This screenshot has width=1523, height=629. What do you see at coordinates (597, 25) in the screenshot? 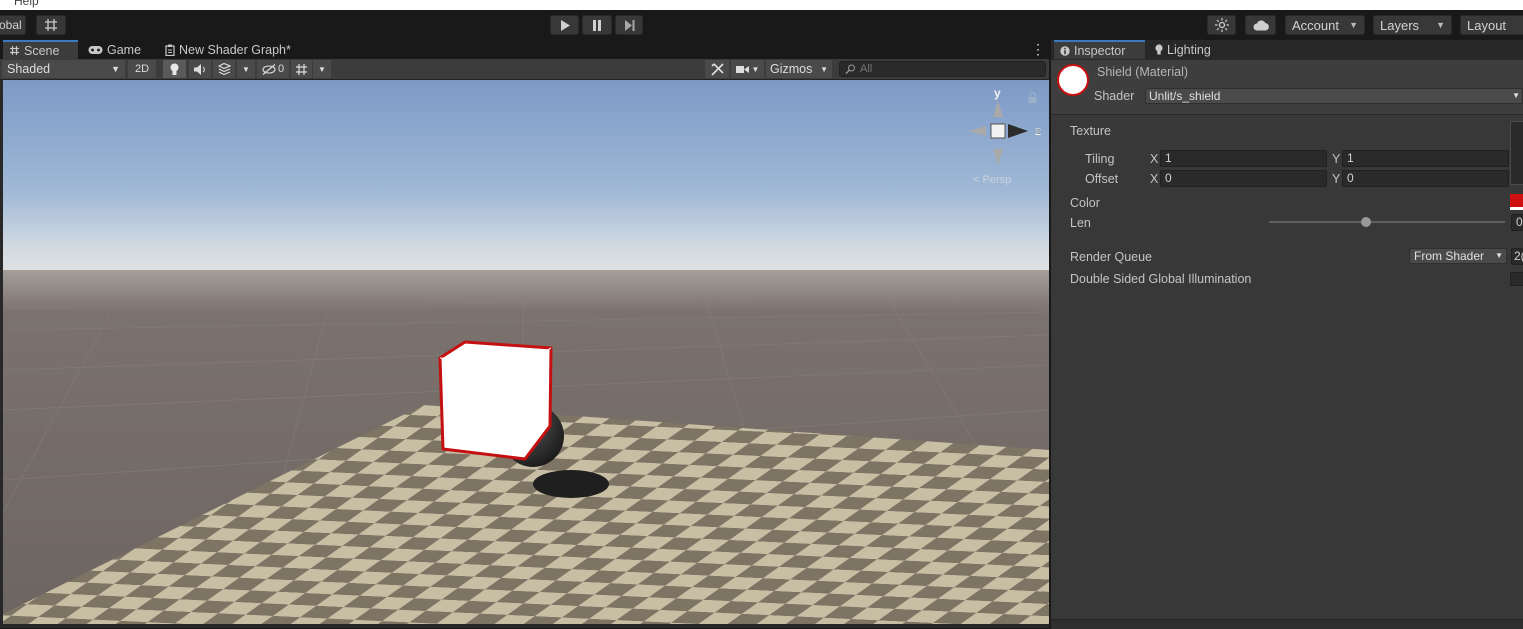
I see `pause-button` at bounding box center [597, 25].